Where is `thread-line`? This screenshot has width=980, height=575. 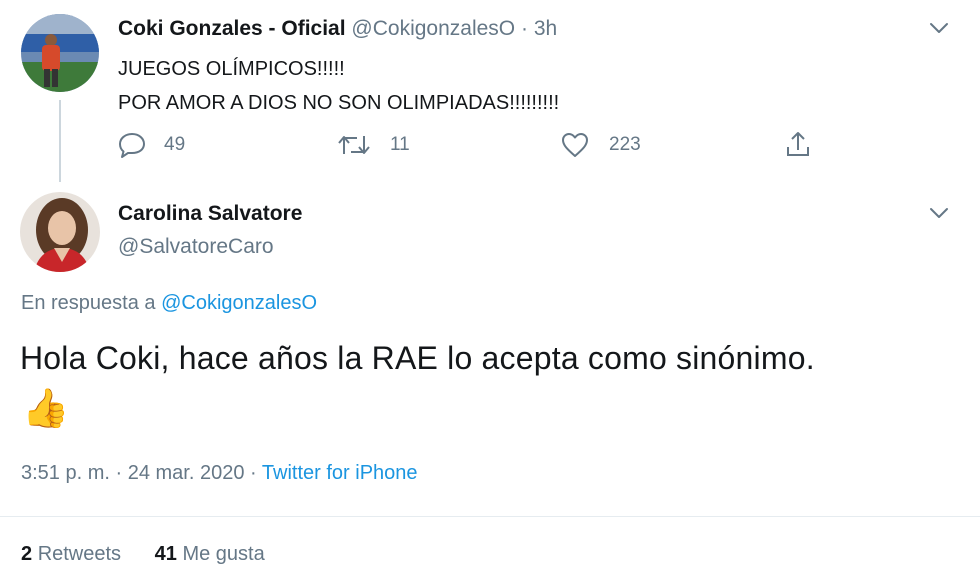
thread-line is located at coordinates (60, 141).